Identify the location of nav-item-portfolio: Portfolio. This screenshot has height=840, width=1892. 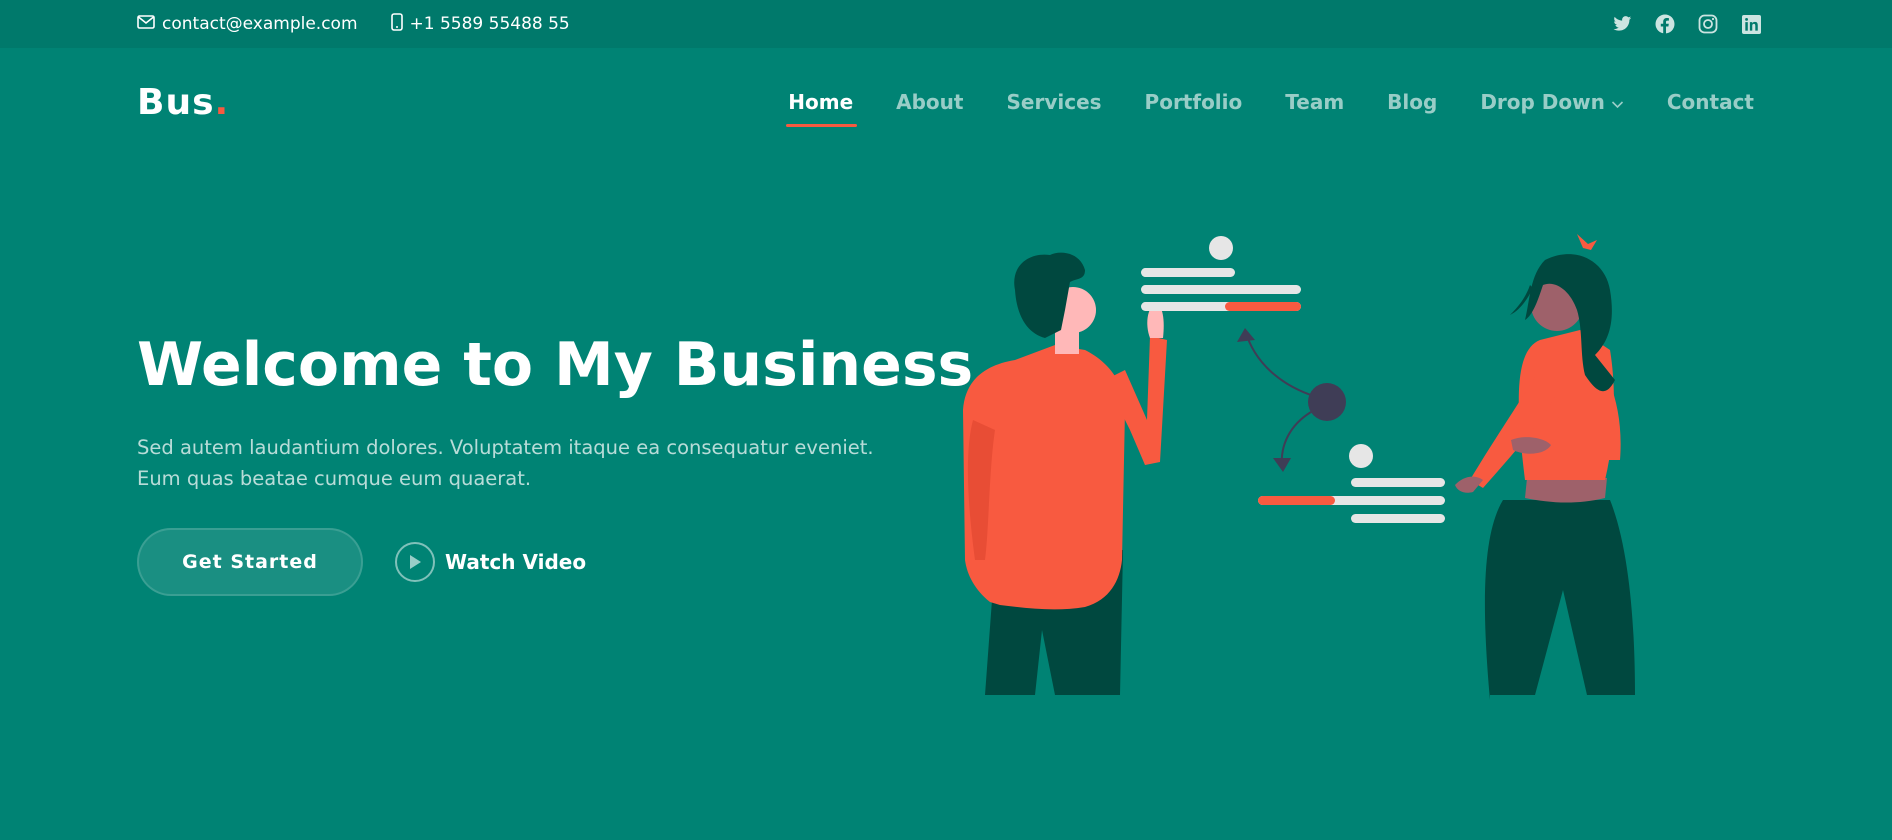
(1194, 102).